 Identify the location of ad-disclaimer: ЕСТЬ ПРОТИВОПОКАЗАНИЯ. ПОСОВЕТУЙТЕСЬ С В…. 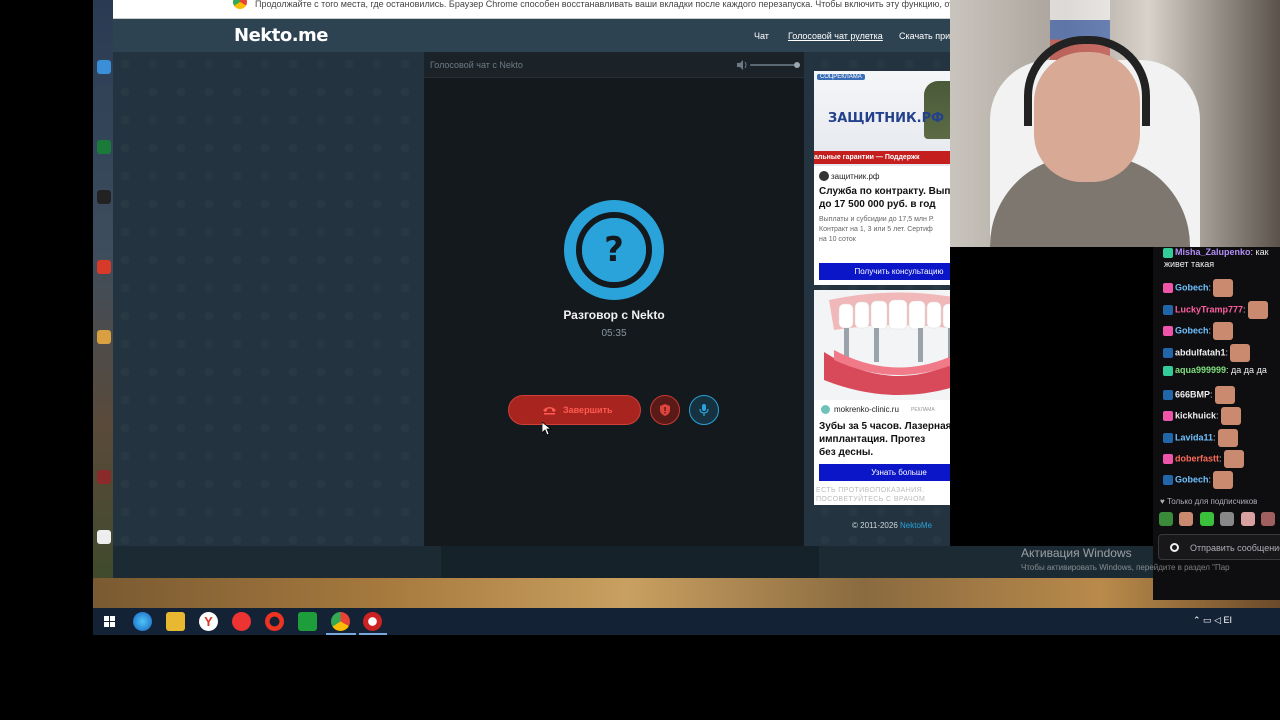
(871, 495).